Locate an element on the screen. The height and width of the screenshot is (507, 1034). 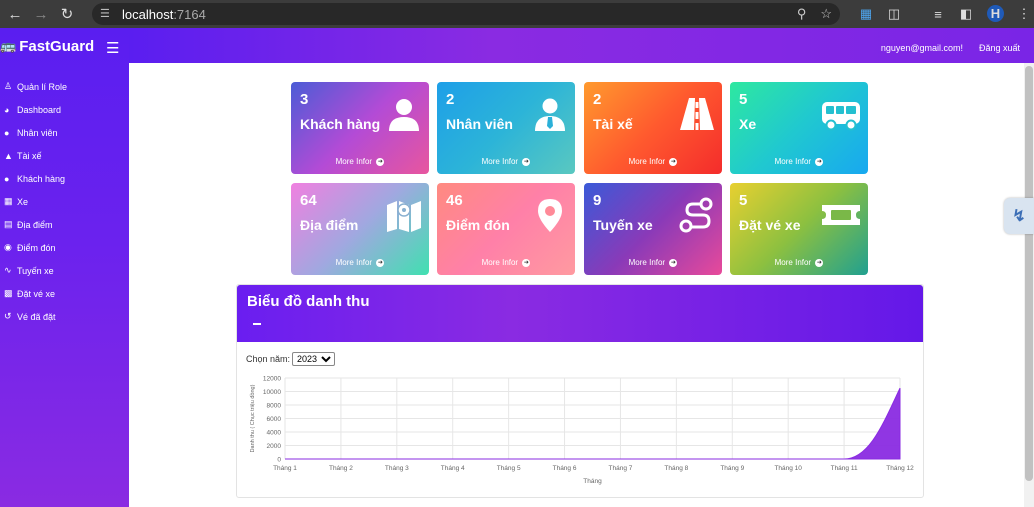
x-tick-label: Tháng 6 is located at coordinates (565, 468).